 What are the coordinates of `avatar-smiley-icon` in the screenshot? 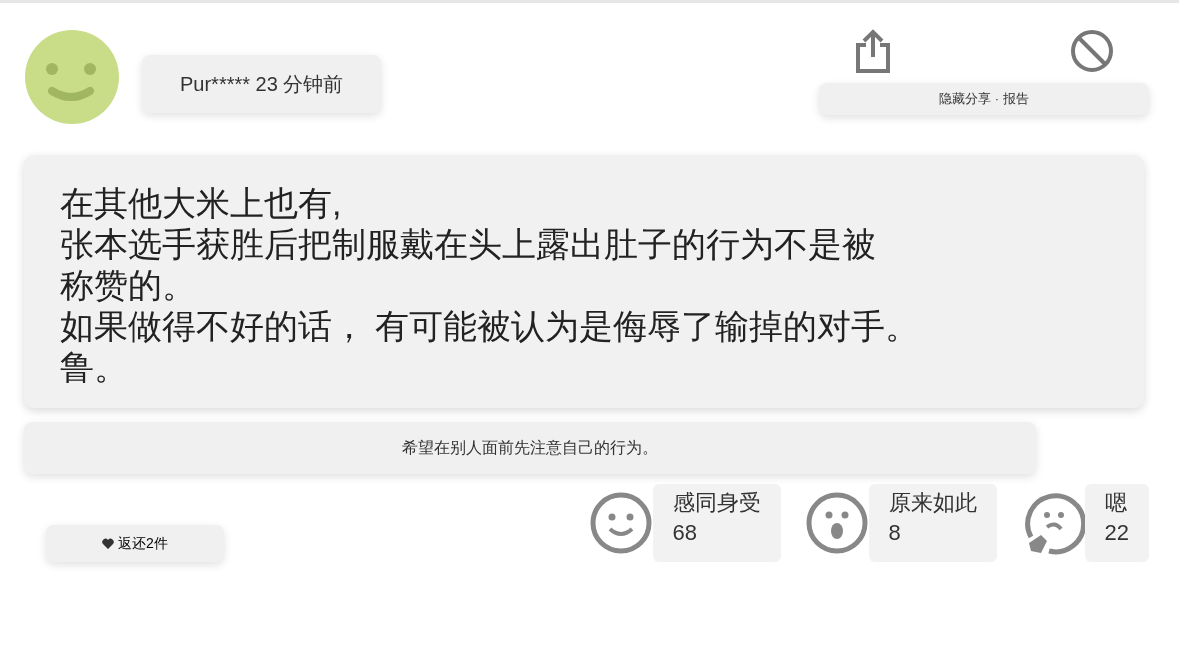 It's located at (72, 77).